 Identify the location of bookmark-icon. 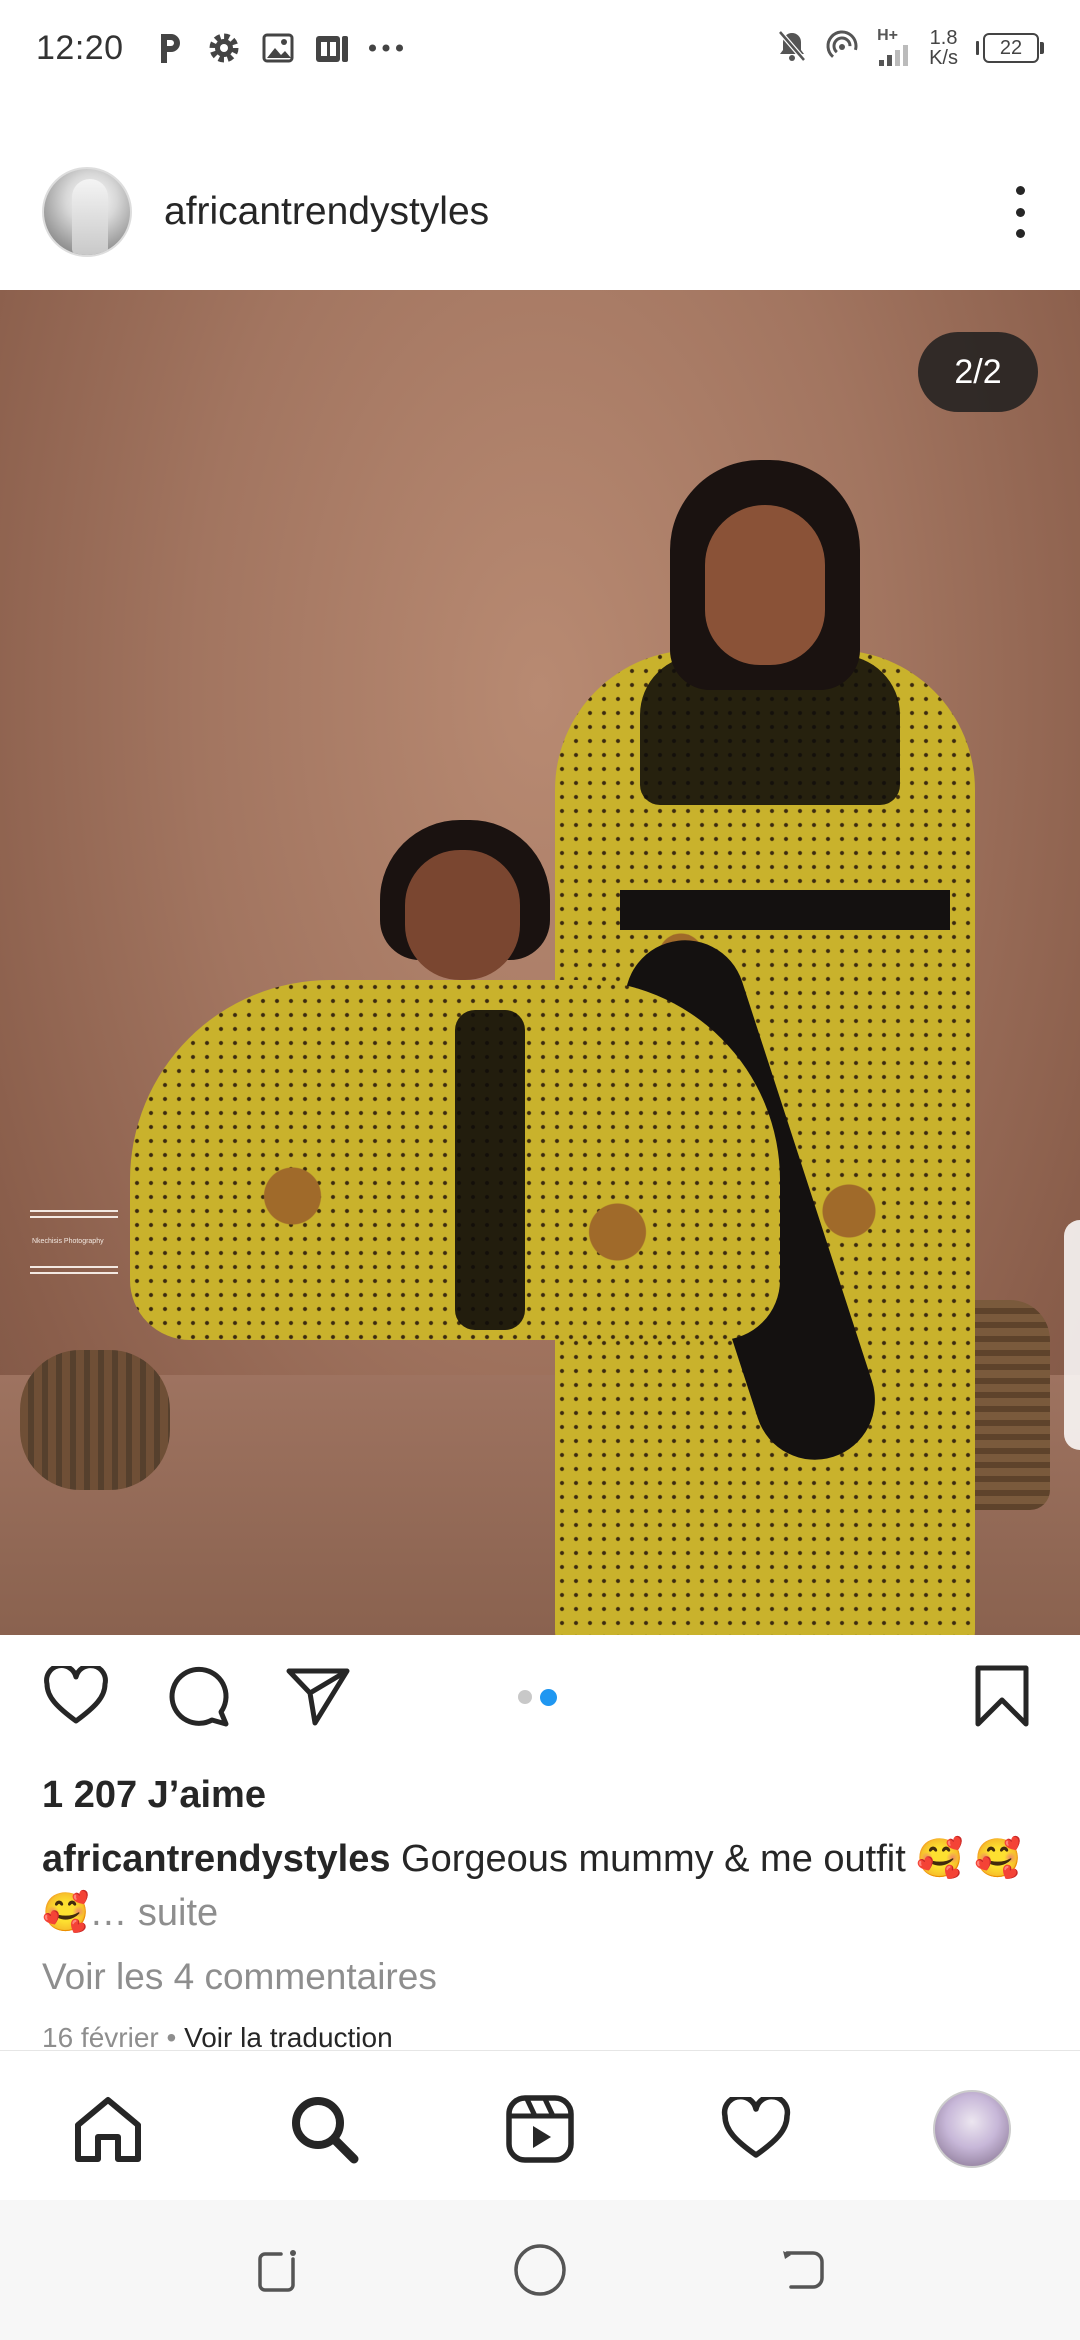
(1002, 1696).